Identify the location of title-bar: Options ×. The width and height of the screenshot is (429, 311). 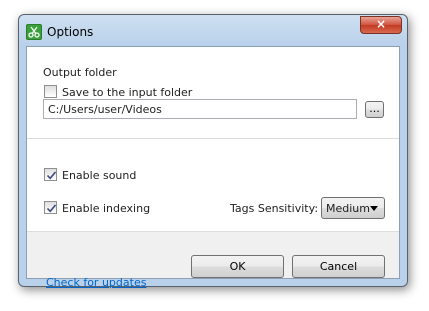
(213, 30).